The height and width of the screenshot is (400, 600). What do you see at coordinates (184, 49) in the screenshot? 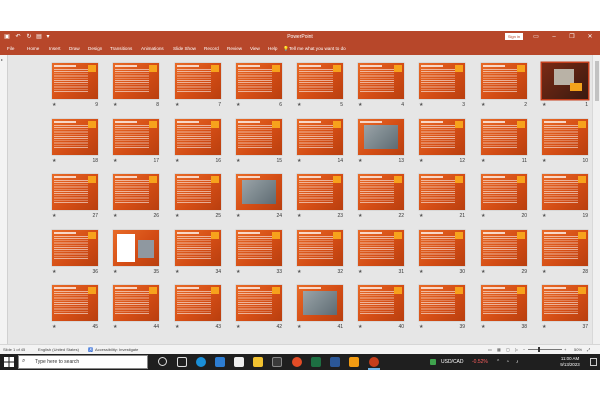
I see `tab-slide-show: Slide Show` at bounding box center [184, 49].